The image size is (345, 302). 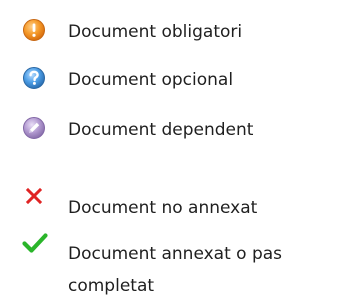 I want to click on legend-item-no-annexat: Document no annexat, so click(x=172, y=203).